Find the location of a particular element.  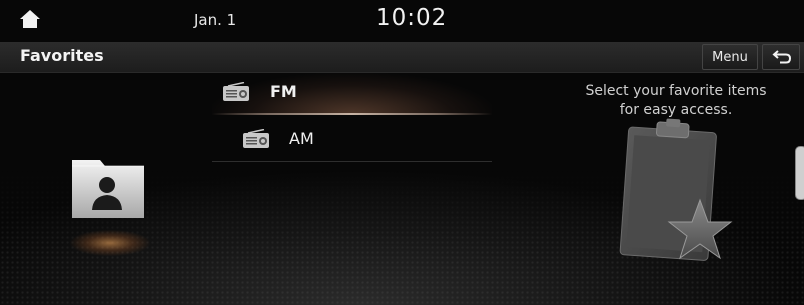

list-item-label: FM is located at coordinates (283, 91).